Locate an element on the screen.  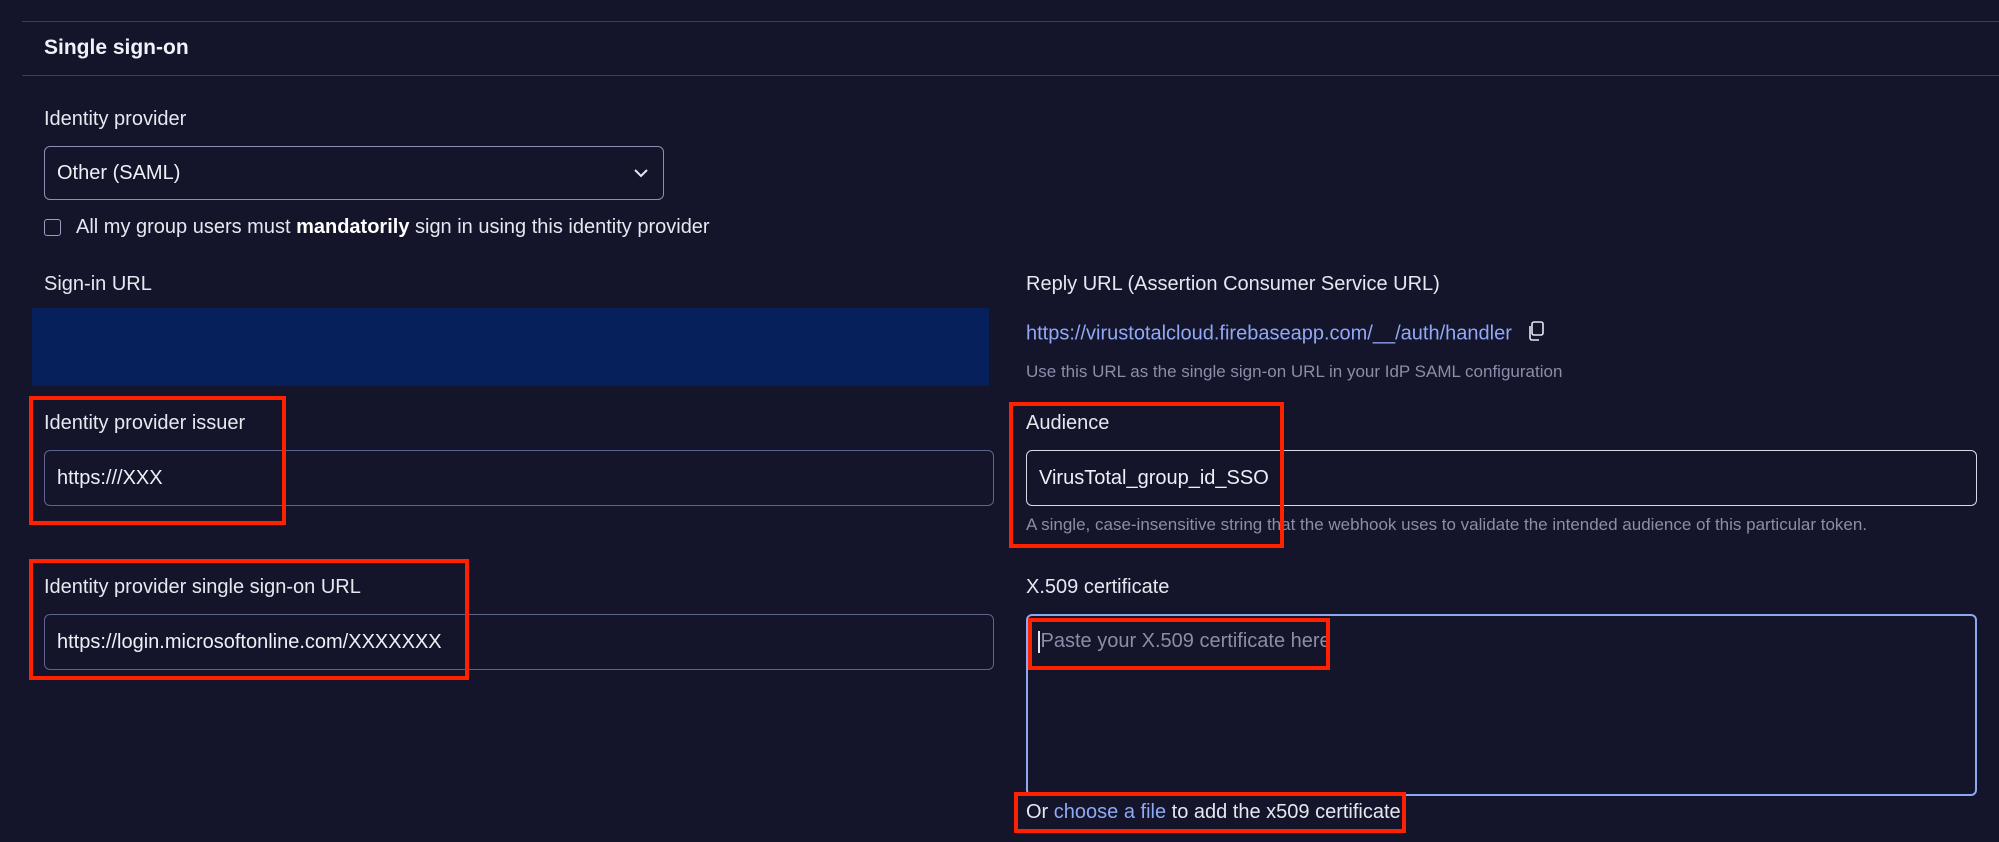
identity-provider-select: Other (SAML) is located at coordinates (354, 173).